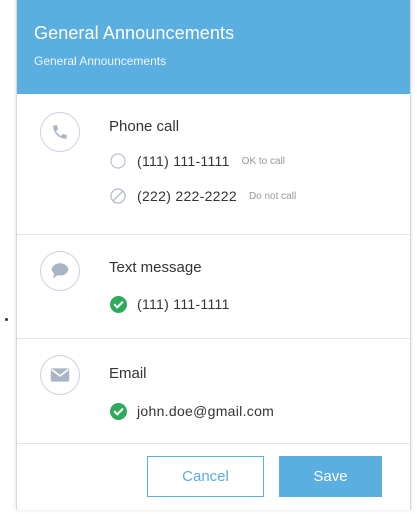 This screenshot has height=514, width=417. I want to click on radio-unselected-icon, so click(118, 161).